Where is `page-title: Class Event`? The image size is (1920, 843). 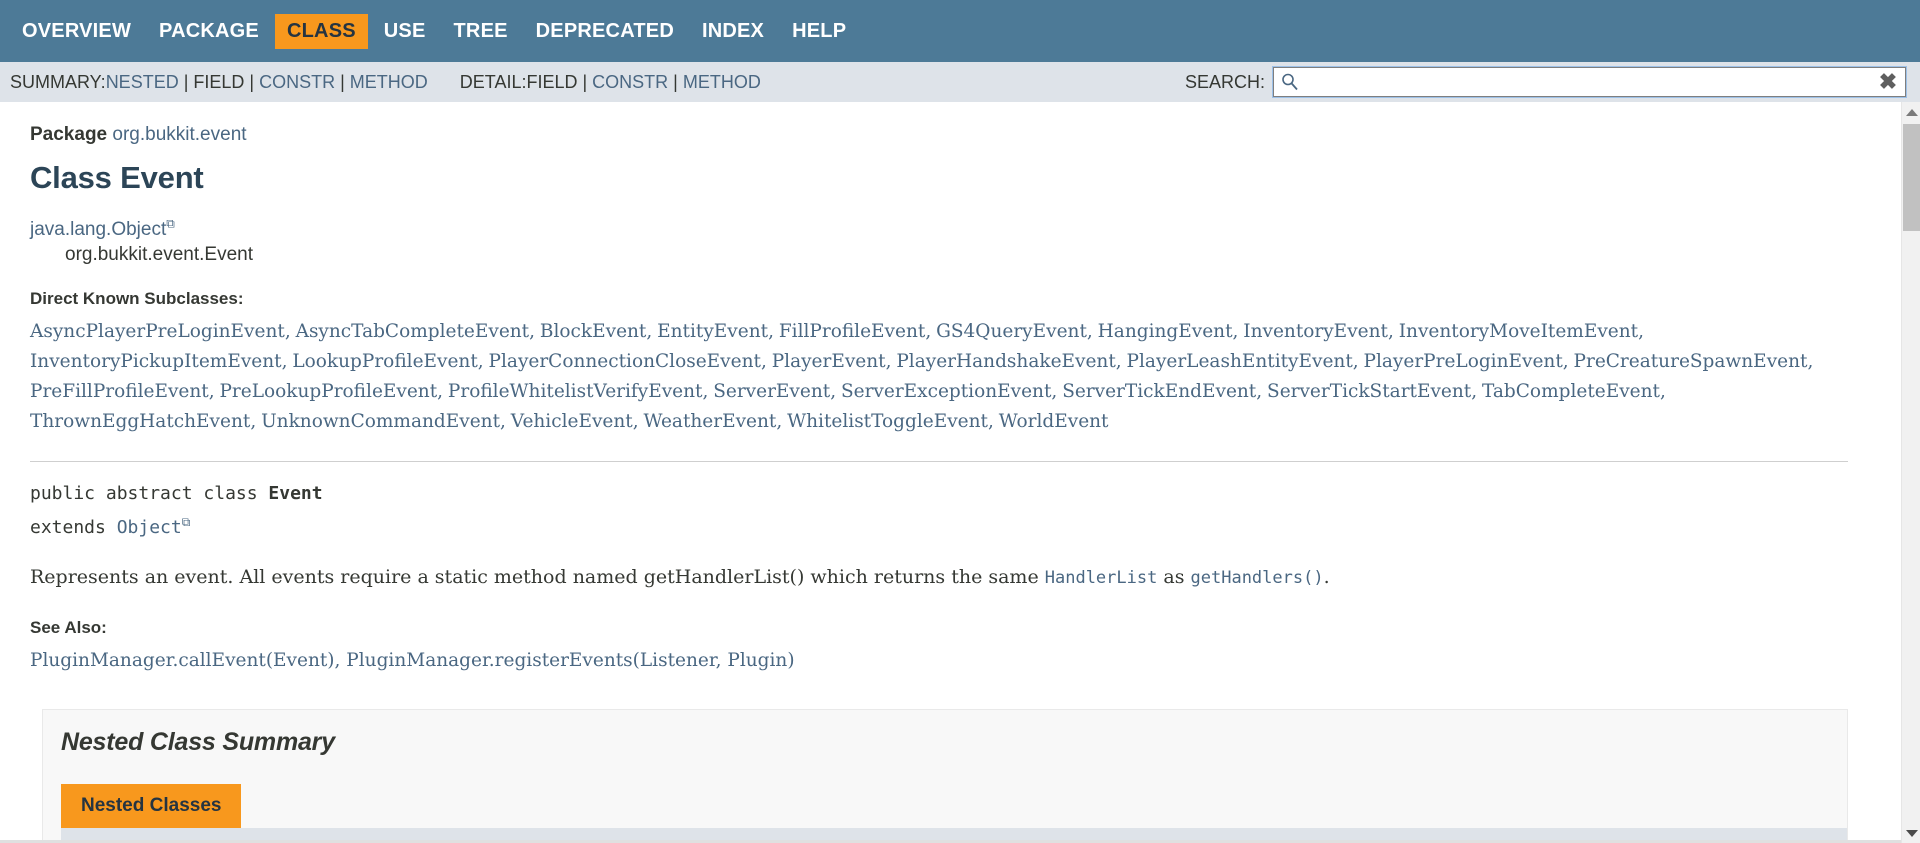 page-title: Class Event is located at coordinates (117, 177).